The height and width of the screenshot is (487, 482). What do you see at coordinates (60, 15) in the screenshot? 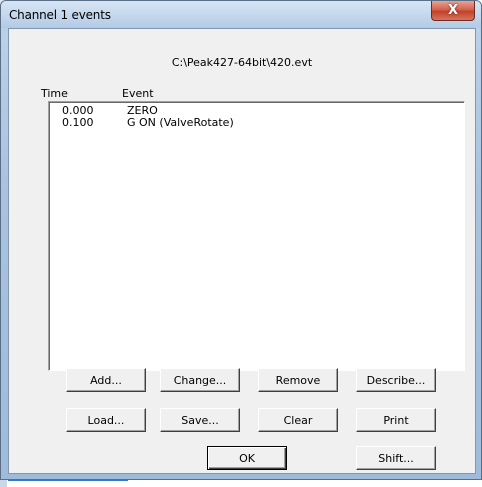
I see `window-title: Channel 1 events` at bounding box center [60, 15].